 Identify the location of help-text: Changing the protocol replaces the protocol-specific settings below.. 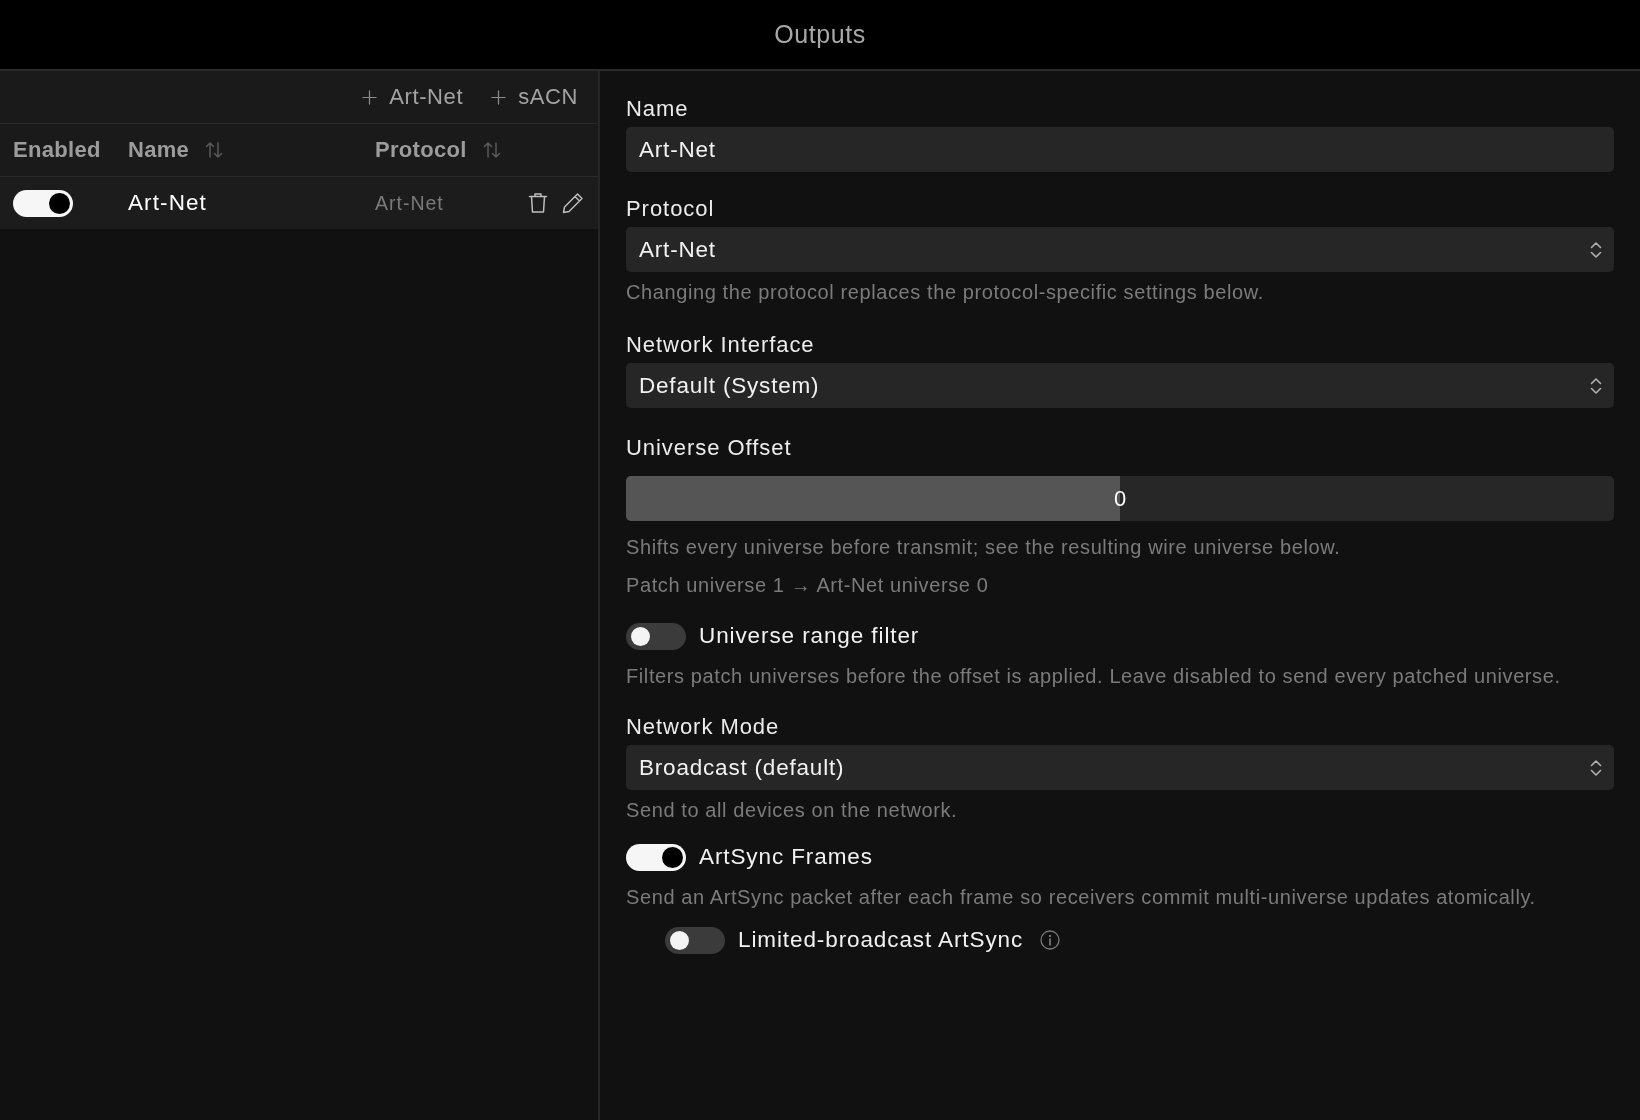
(945, 292).